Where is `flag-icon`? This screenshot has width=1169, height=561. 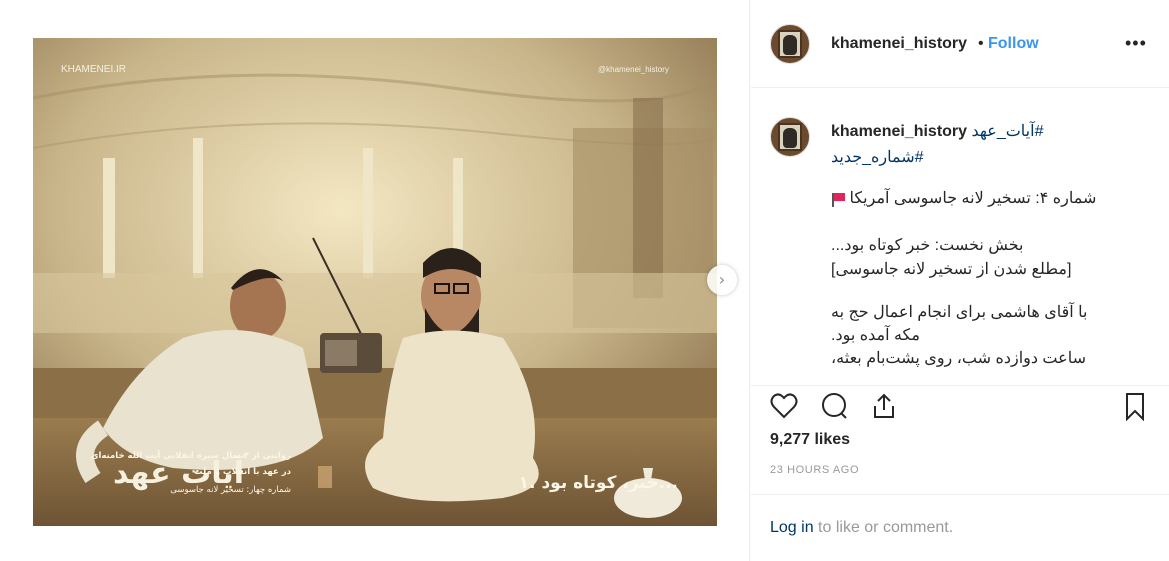 flag-icon is located at coordinates (838, 199).